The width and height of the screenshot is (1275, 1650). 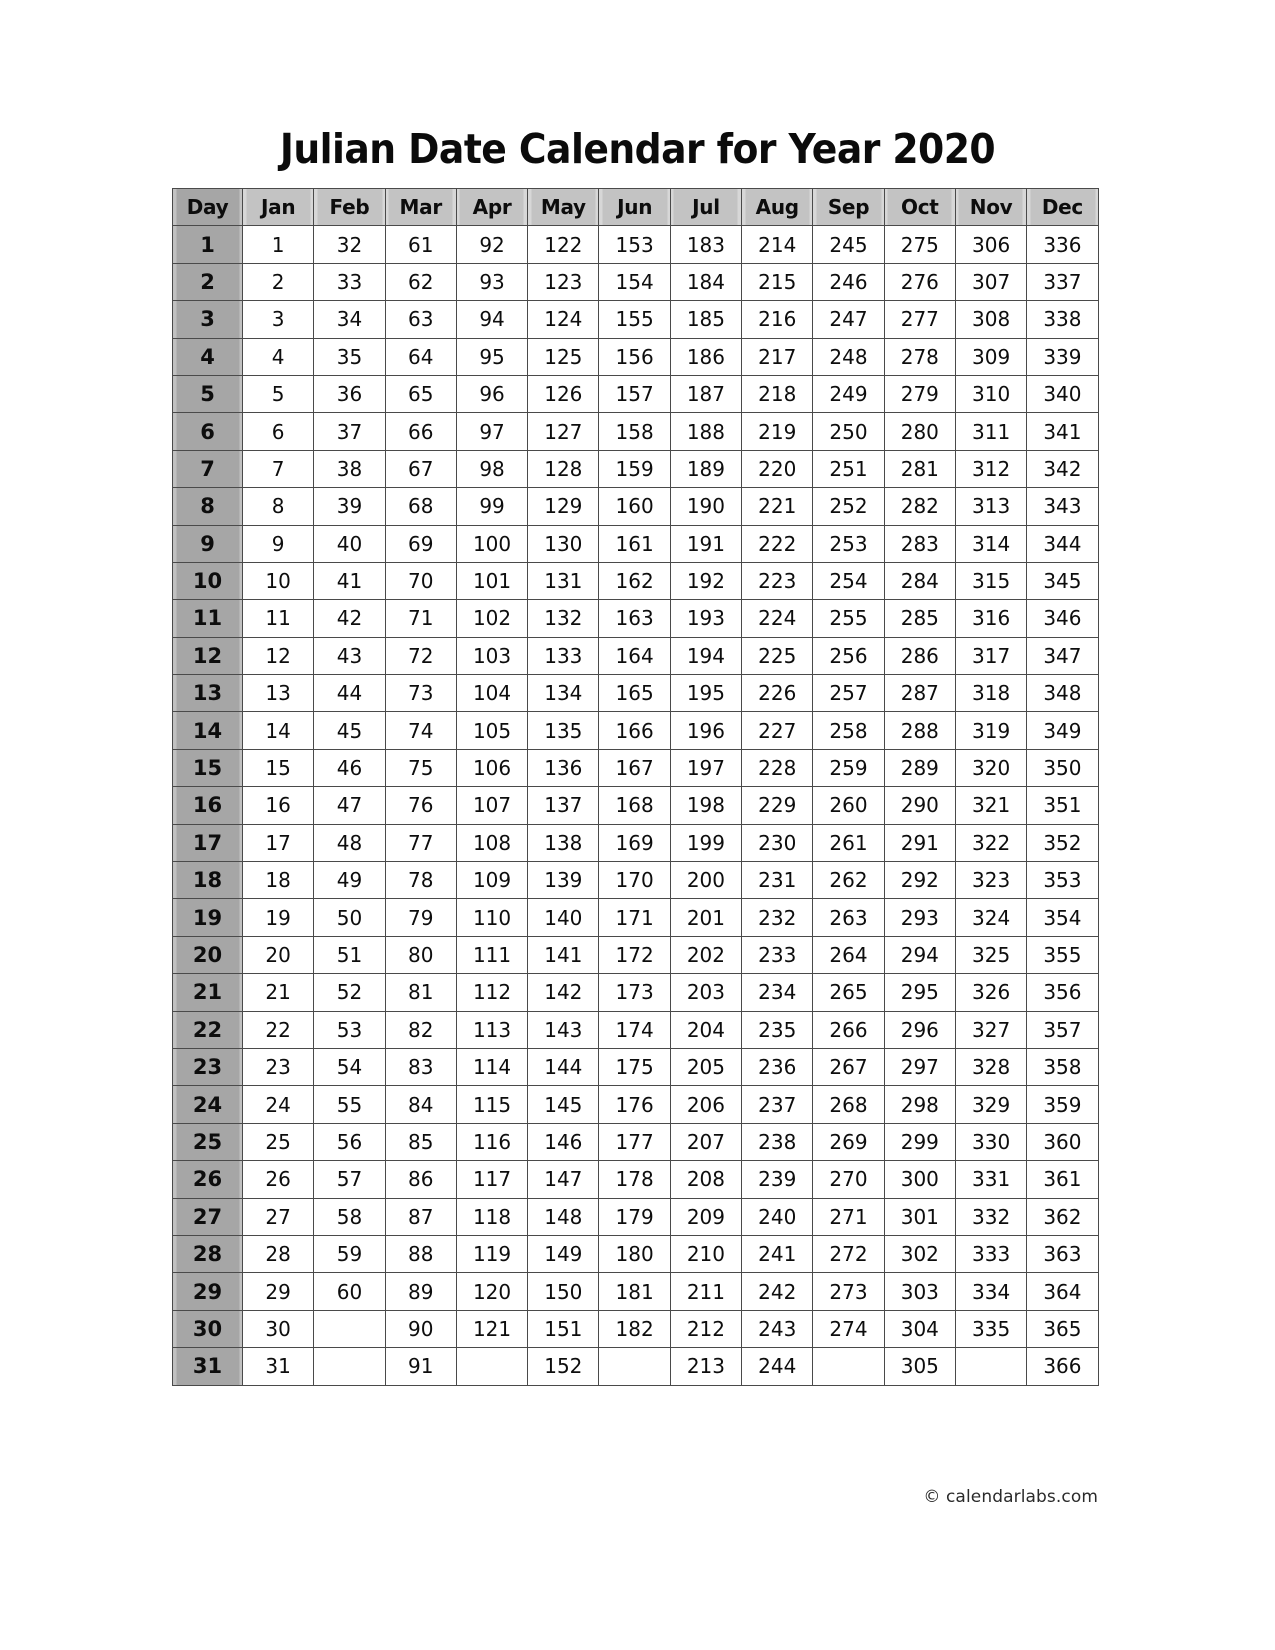 What do you see at coordinates (706, 431) in the screenshot?
I see `julian-day-cell: 188` at bounding box center [706, 431].